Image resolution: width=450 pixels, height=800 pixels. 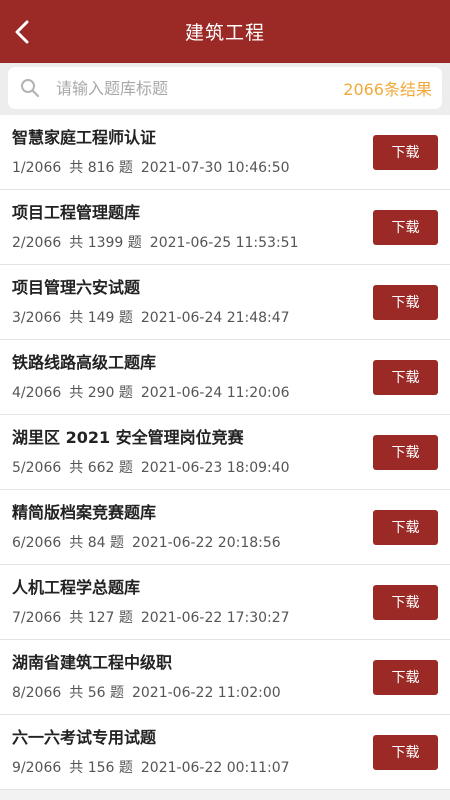 What do you see at coordinates (37, 767) in the screenshot?
I see `list-item-index: 9/2066` at bounding box center [37, 767].